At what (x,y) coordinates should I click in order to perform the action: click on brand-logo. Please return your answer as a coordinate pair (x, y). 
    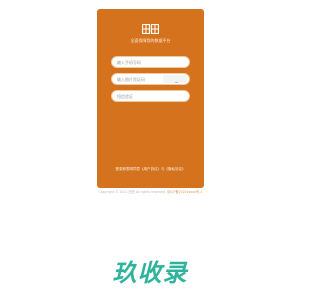
    Looking at the image, I should click on (150, 29).